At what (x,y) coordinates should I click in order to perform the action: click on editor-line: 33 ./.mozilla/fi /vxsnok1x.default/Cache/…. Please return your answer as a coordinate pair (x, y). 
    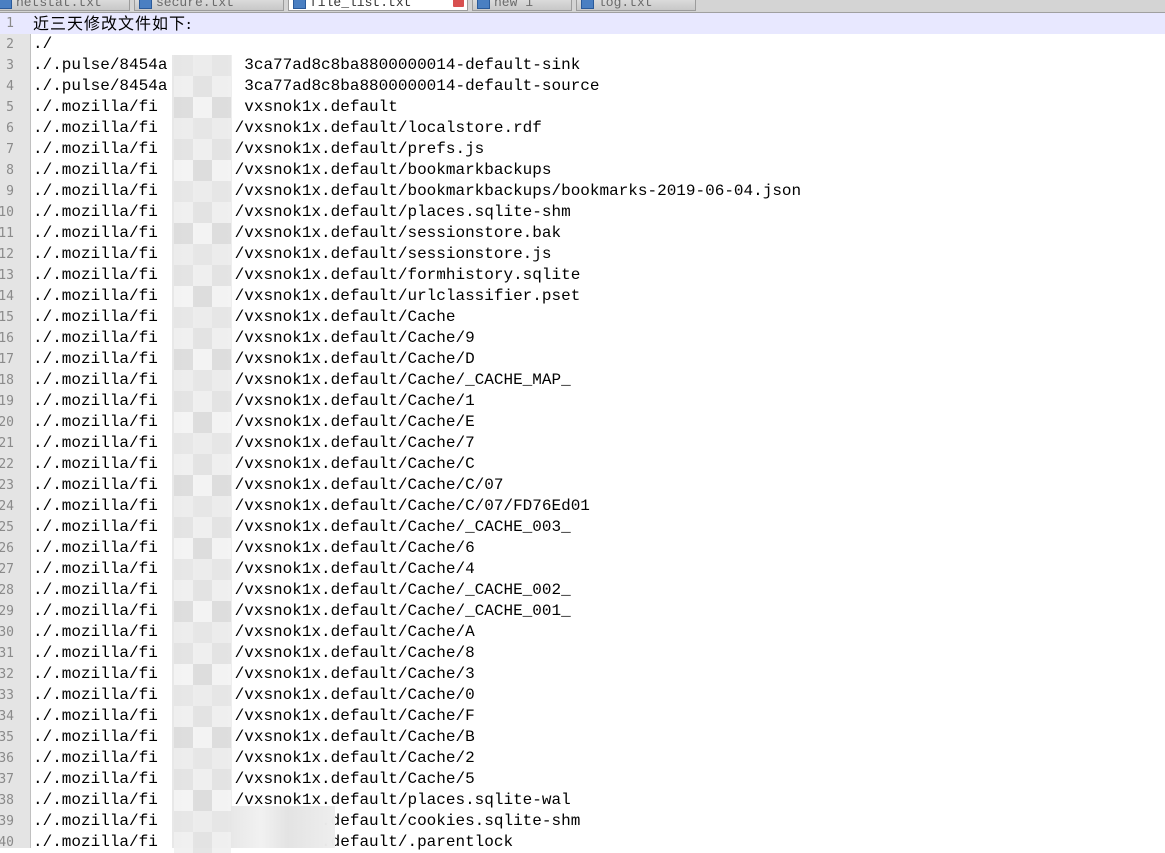
    Looking at the image, I should click on (582, 695).